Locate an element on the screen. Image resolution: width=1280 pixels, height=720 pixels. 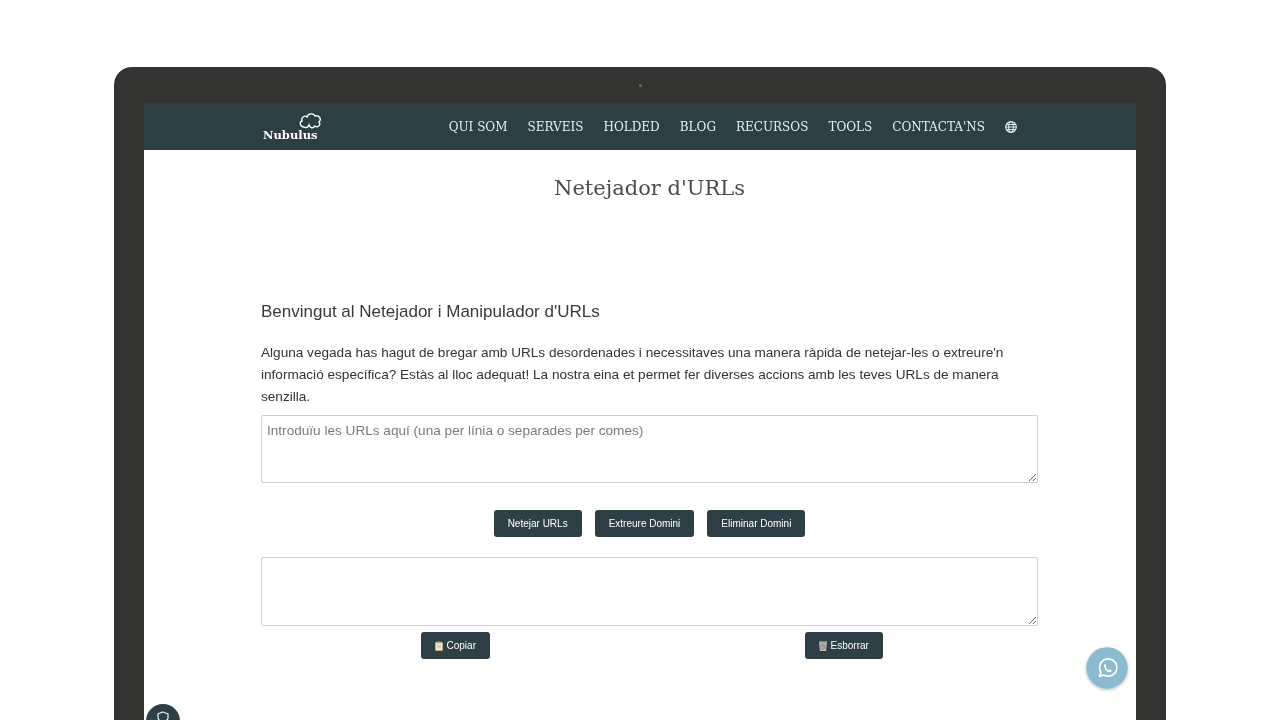
nav-link: TOOLS is located at coordinates (850, 126).